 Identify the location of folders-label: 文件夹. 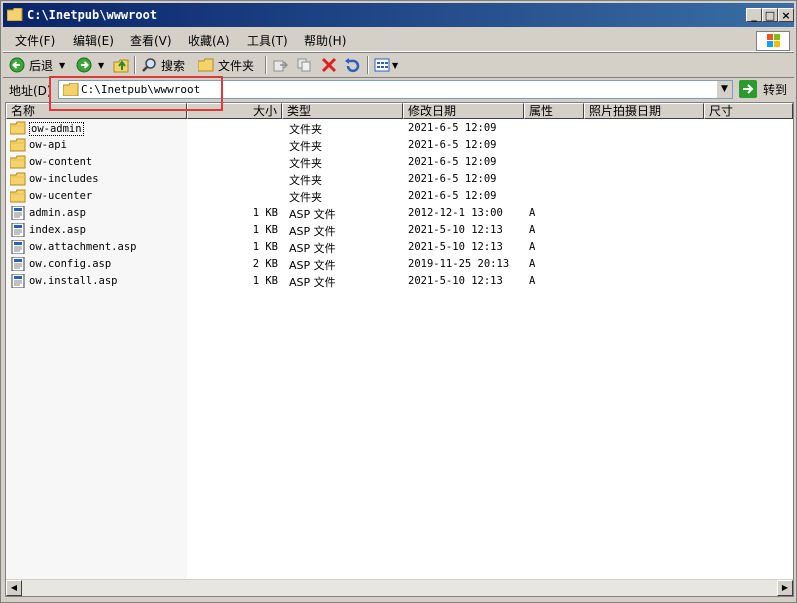
(236, 65).